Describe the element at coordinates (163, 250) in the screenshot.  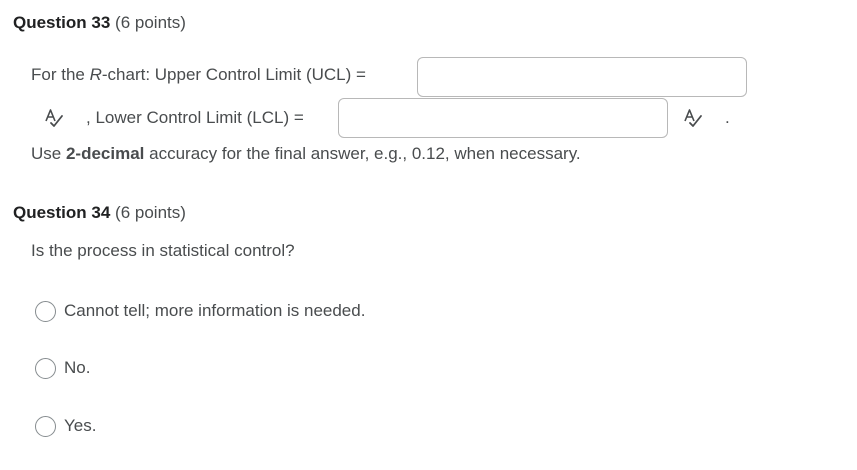
I see `question-34-prompt: Is the process in statistical control?` at that location.